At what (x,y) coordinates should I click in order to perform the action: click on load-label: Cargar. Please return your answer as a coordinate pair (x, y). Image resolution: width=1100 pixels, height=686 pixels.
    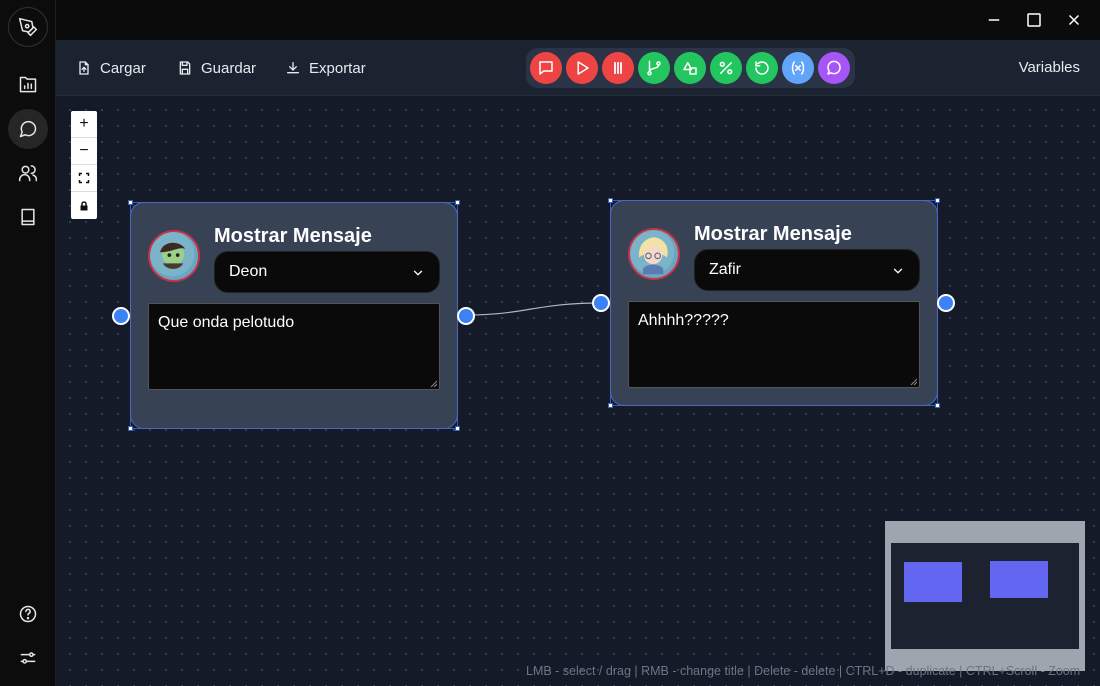
    Looking at the image, I should click on (123, 68).